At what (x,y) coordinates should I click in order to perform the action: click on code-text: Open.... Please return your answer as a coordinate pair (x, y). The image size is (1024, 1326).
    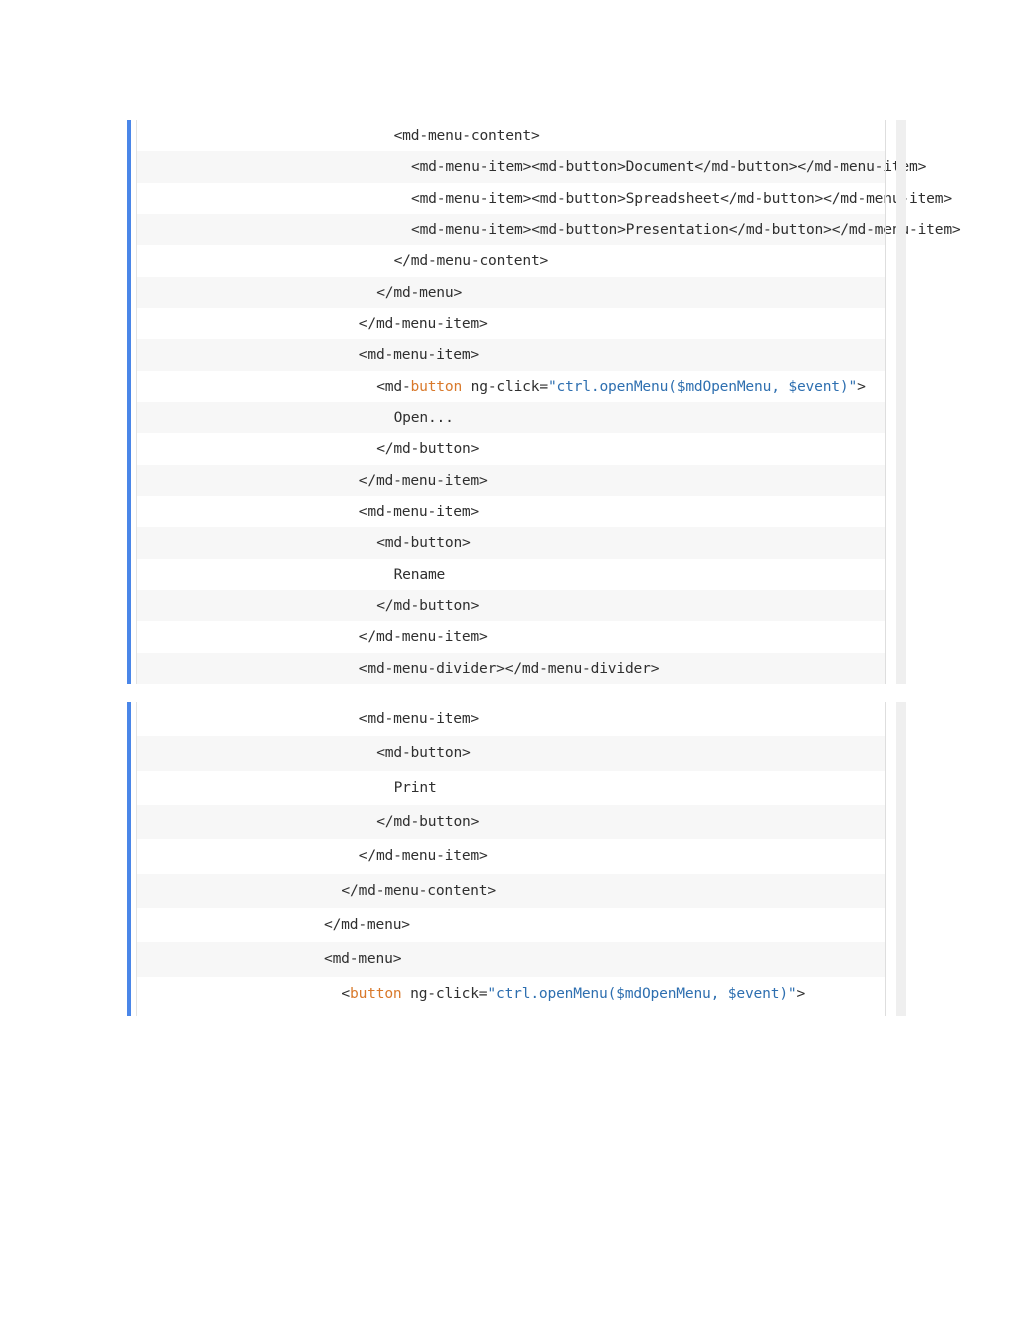
    Looking at the image, I should click on (424, 417).